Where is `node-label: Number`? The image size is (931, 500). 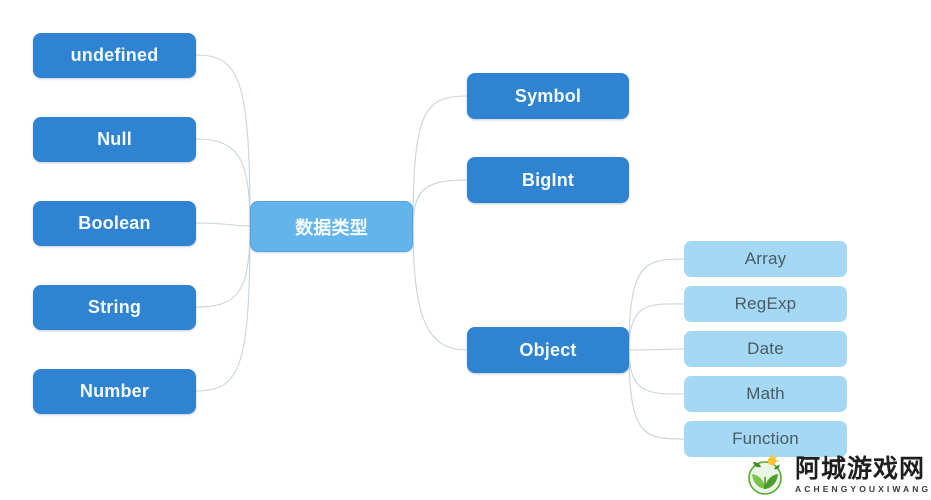 node-label: Number is located at coordinates (114, 391).